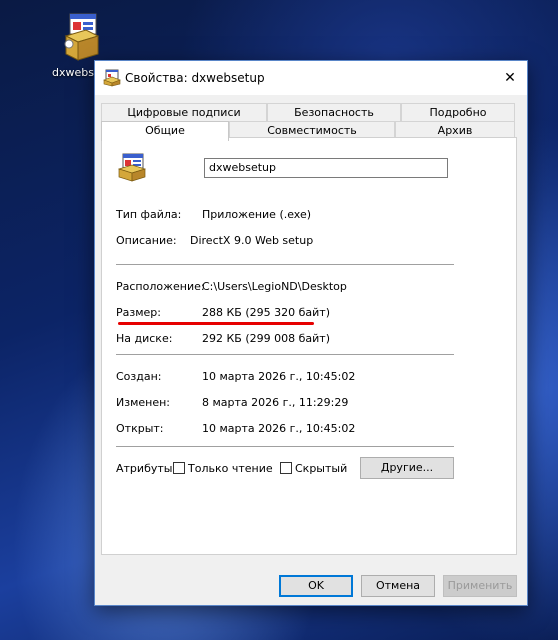 The width and height of the screenshot is (558, 640). Describe the element at coordinates (398, 586) in the screenshot. I see `cancel-button: Отмена` at that location.